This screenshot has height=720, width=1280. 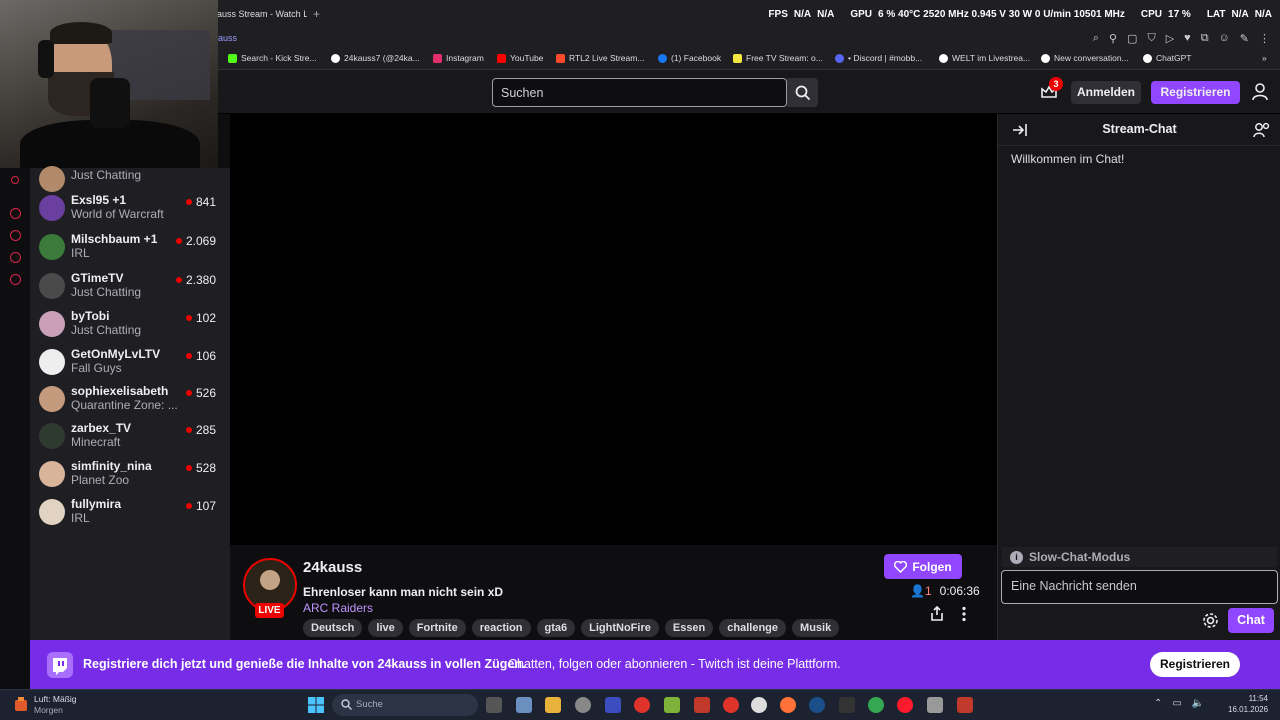 I want to click on instagram-icon, so click(x=437, y=58).